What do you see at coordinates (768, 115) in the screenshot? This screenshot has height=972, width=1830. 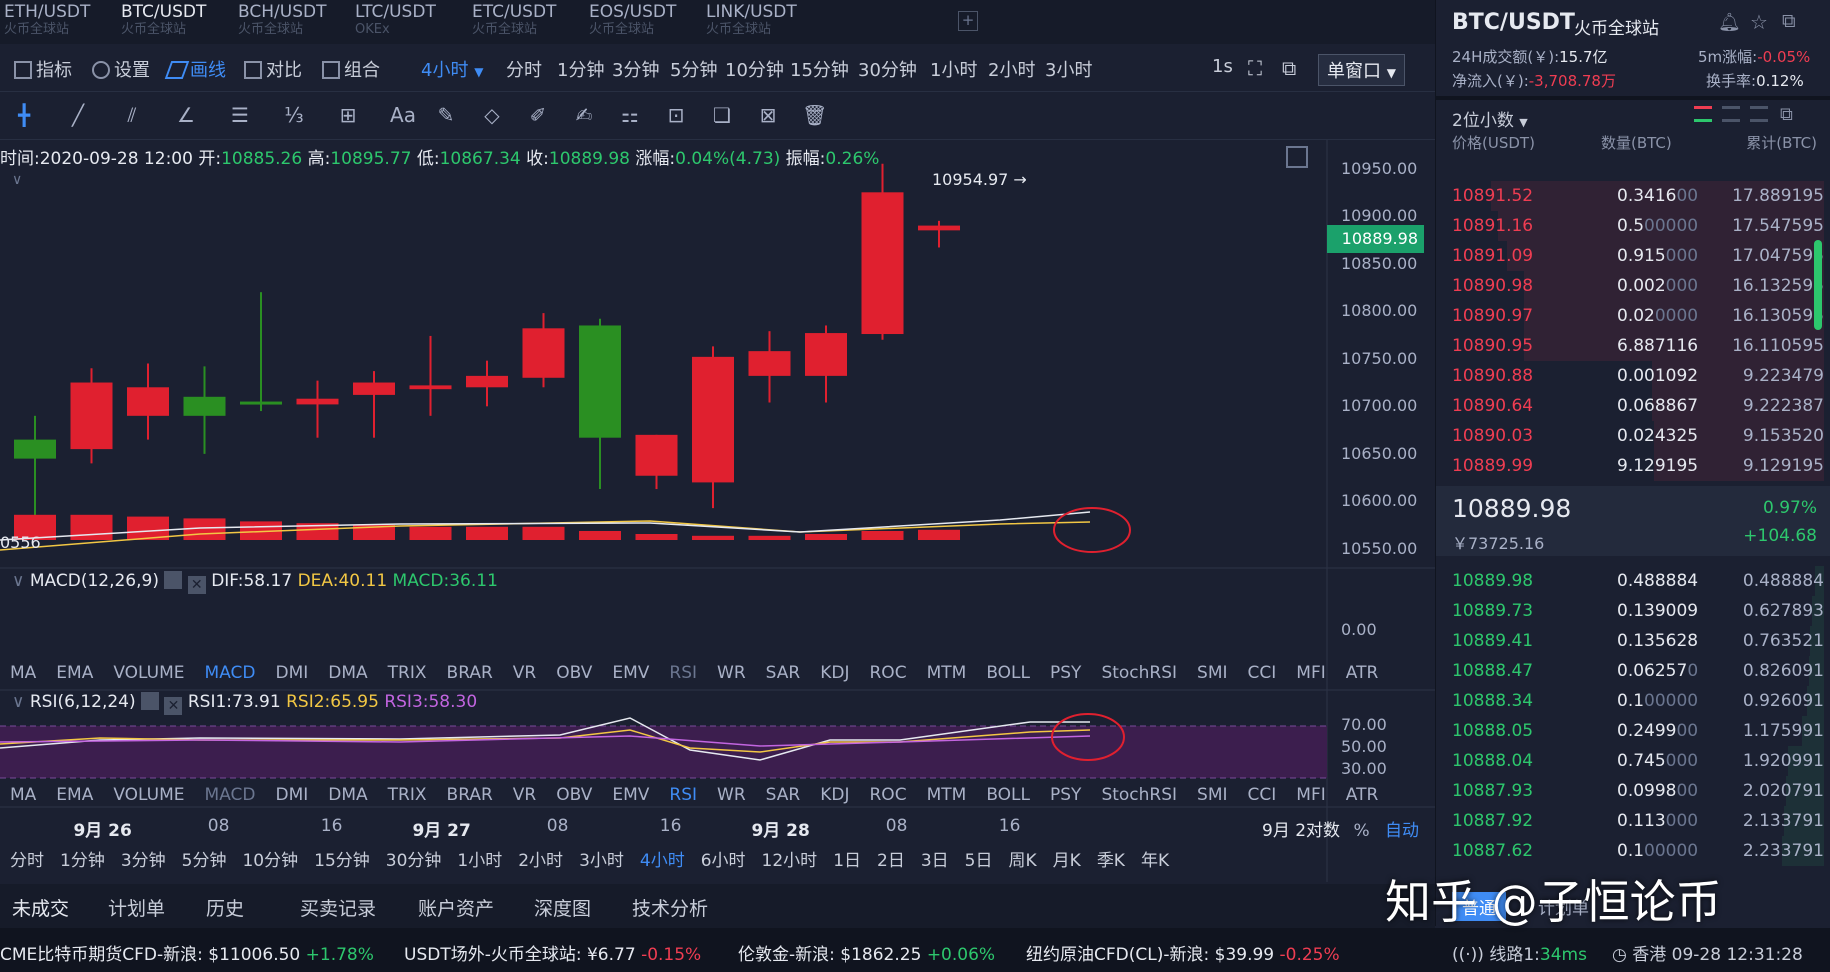 I see `screenshot-icon: ⊠` at bounding box center [768, 115].